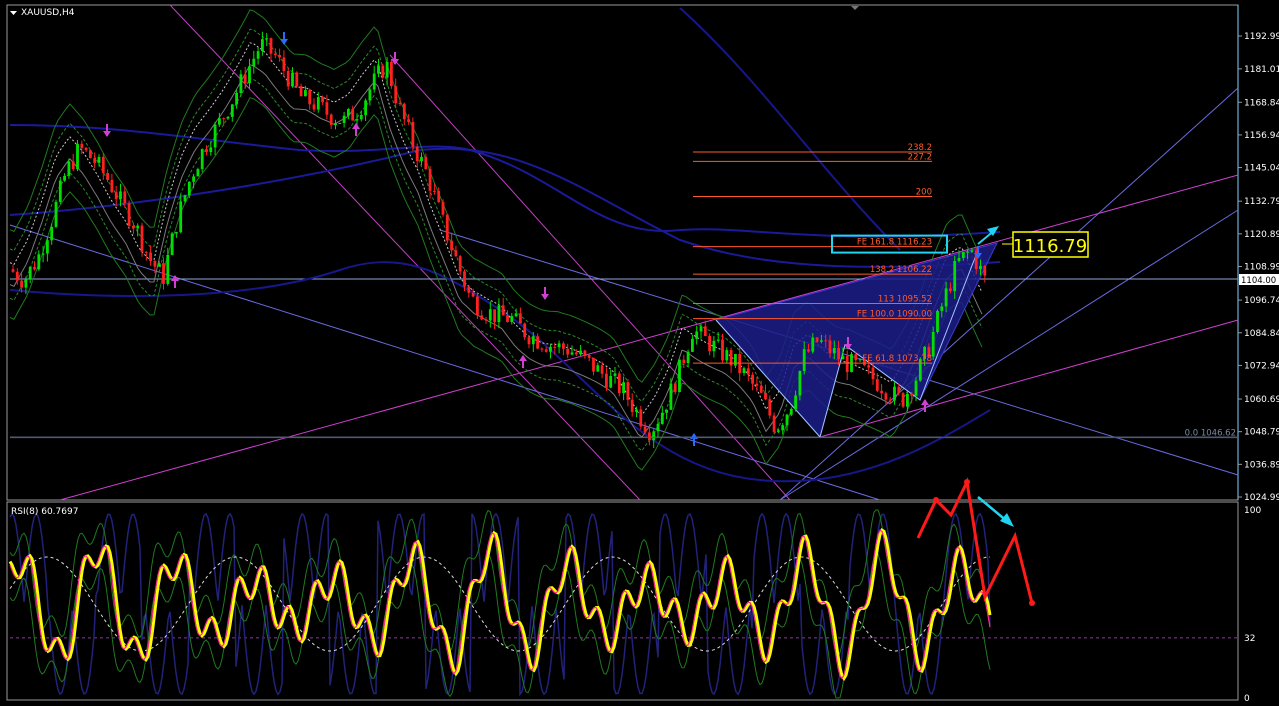 The height and width of the screenshot is (706, 1279). I want to click on price-tick-label: 1060.69, so click(1261, 400).